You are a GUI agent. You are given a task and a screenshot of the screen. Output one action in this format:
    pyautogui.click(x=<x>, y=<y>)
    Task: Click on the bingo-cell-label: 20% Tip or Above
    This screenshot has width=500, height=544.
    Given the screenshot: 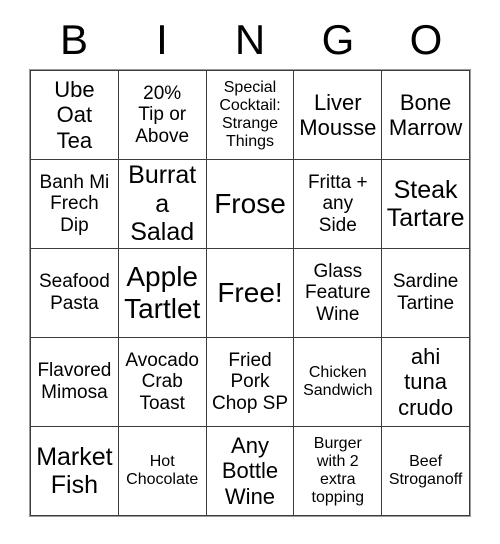 What is the action you would take?
    pyautogui.click(x=162, y=114)
    